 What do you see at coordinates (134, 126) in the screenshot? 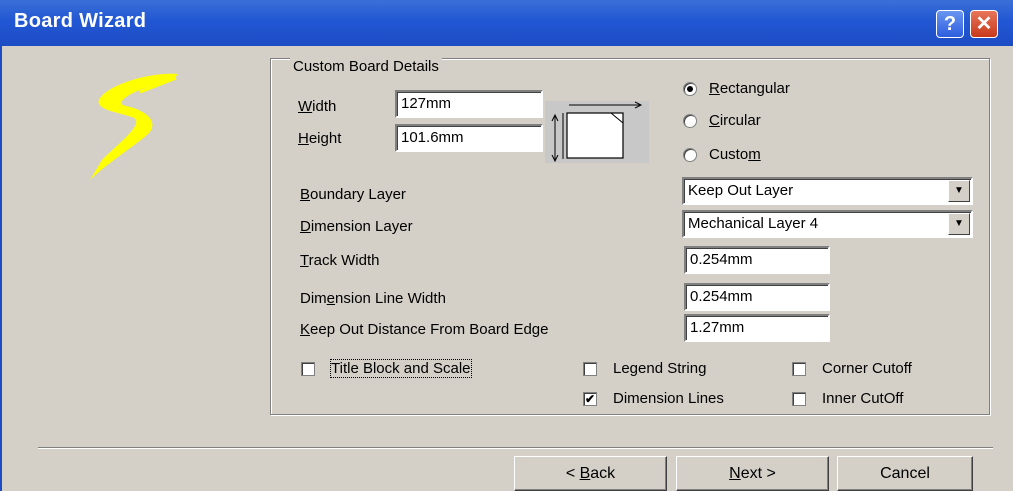
I see `yellow-lightning-logo-icon` at bounding box center [134, 126].